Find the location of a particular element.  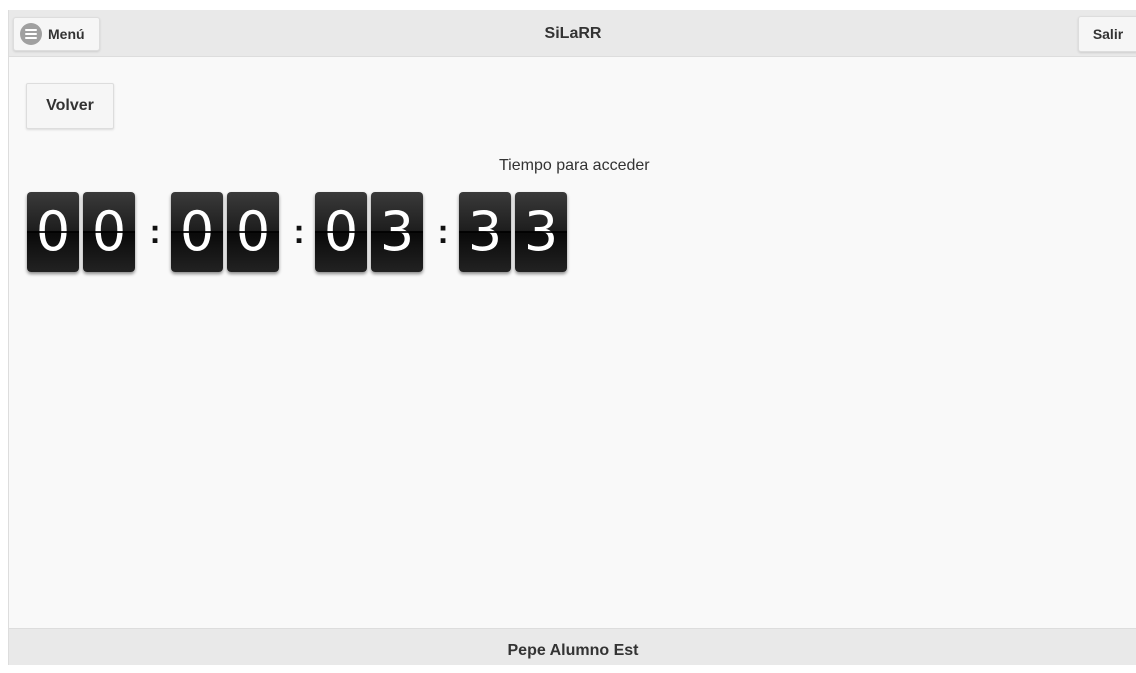

countdown-digit-hours-1: 0 is located at coordinates (197, 232).